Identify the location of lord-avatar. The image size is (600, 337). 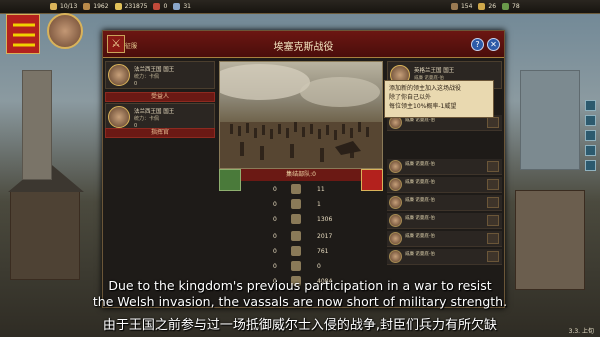
(119, 117).